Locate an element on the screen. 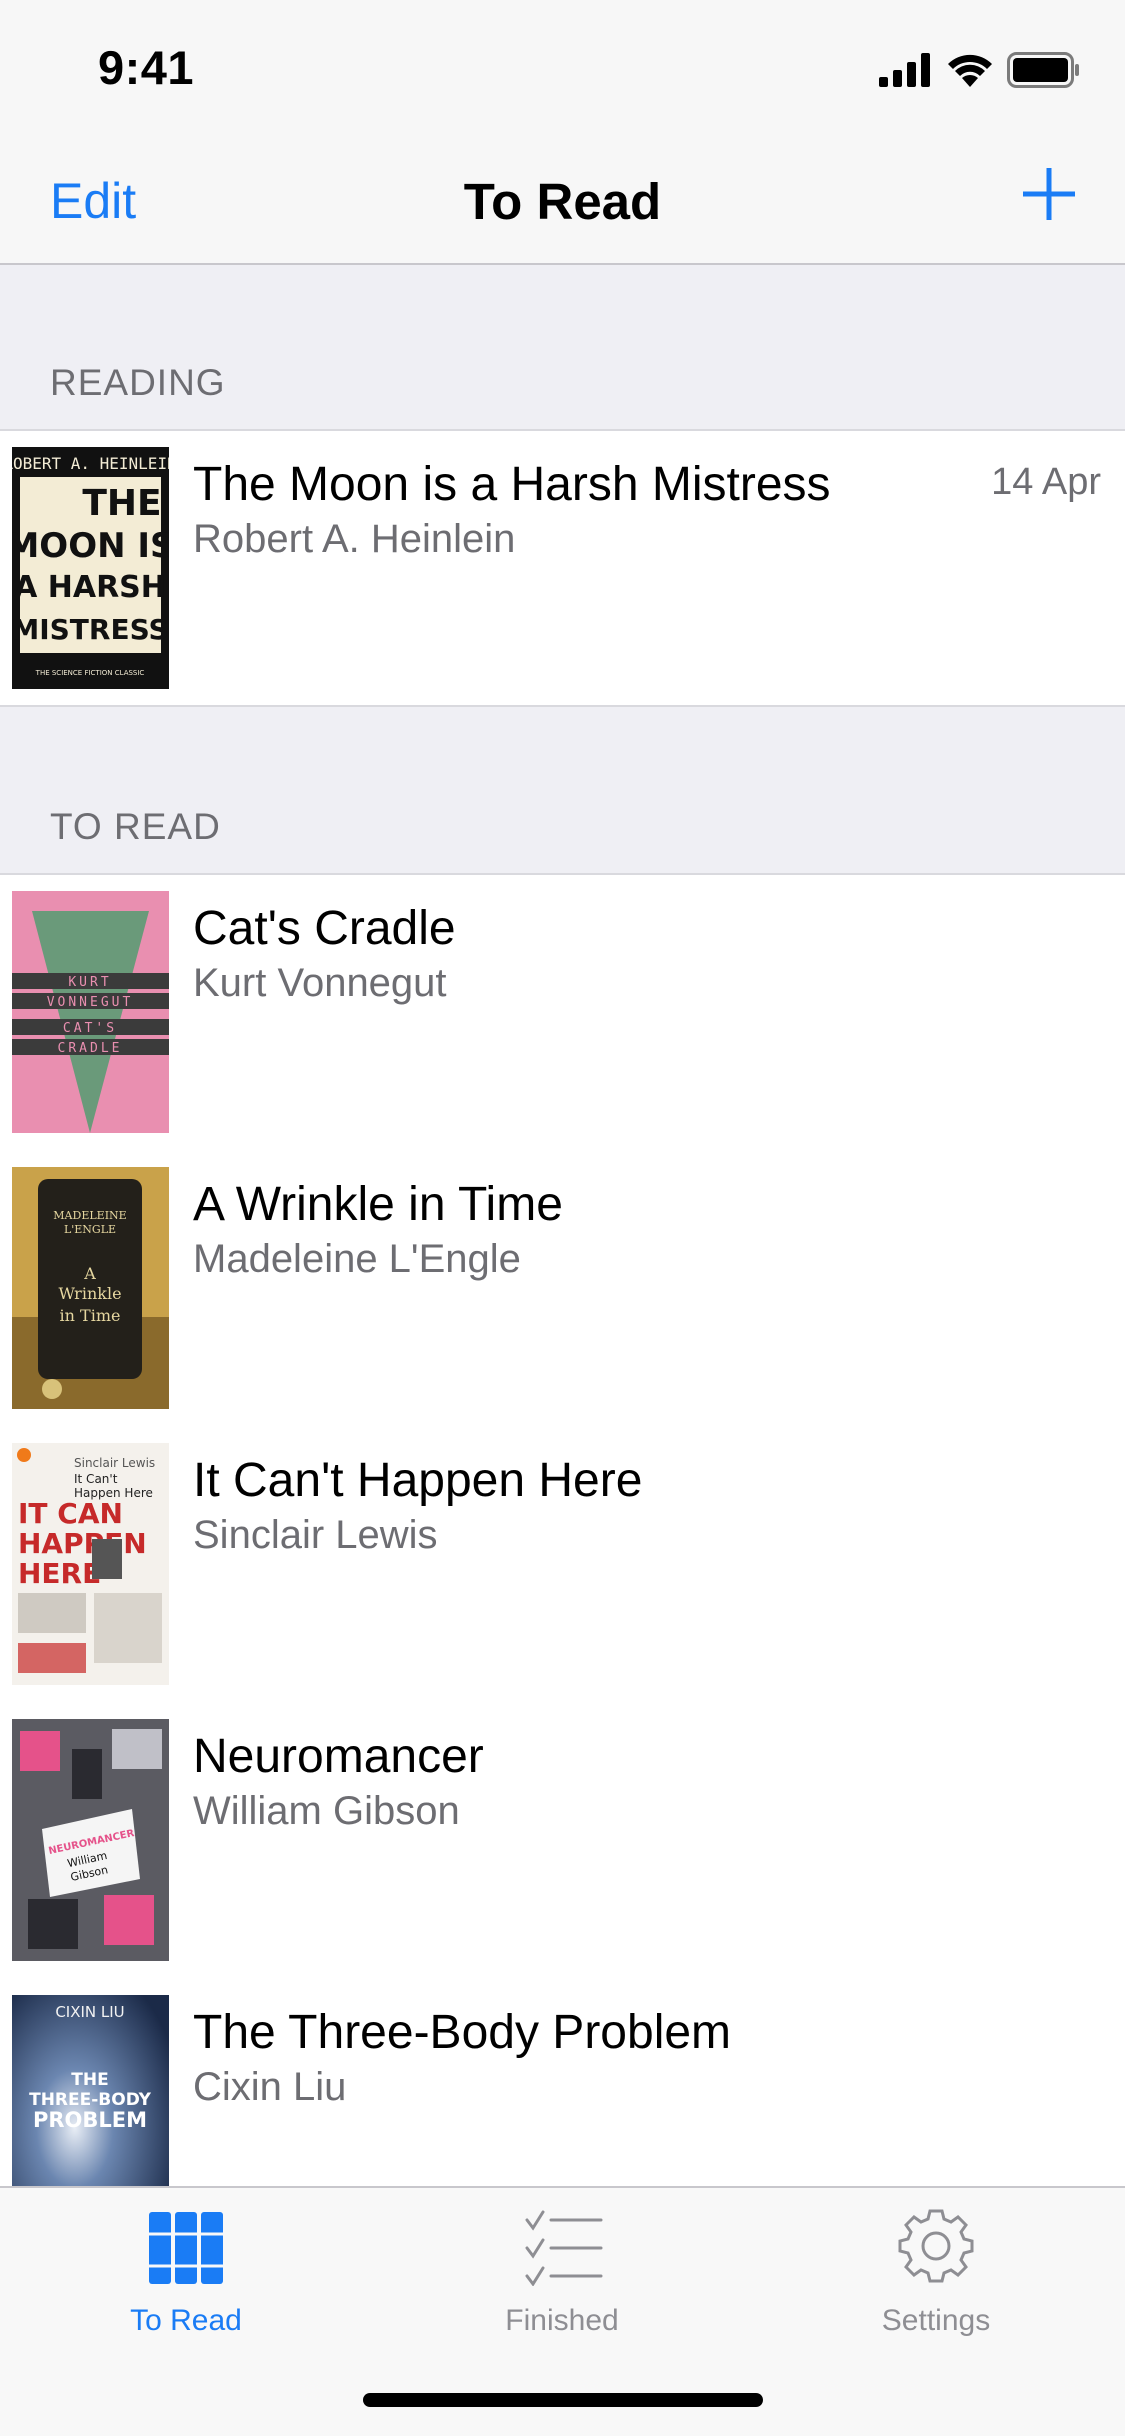  navigation-bar: Edit To Read is located at coordinates (562, 198).